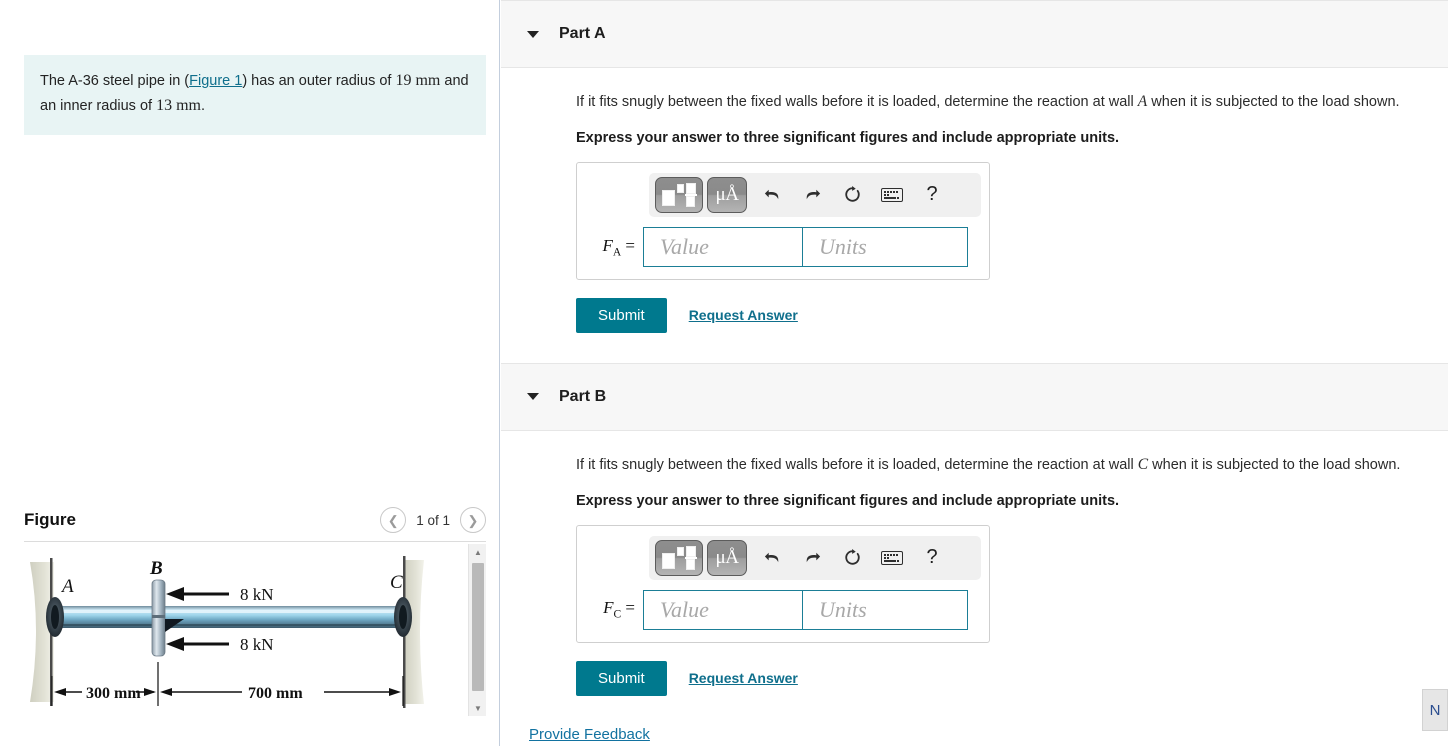  Describe the element at coordinates (255, 520) in the screenshot. I see `figure-header: Figure ❮ 1 of 1 ❯` at that location.